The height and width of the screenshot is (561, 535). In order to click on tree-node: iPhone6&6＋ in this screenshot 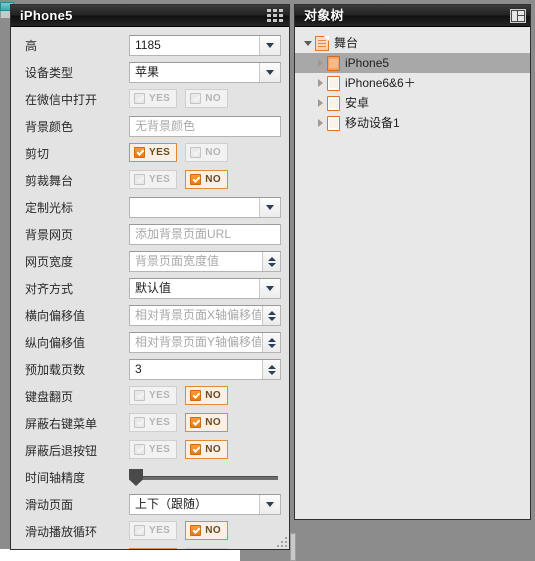, I will do `click(412, 83)`.